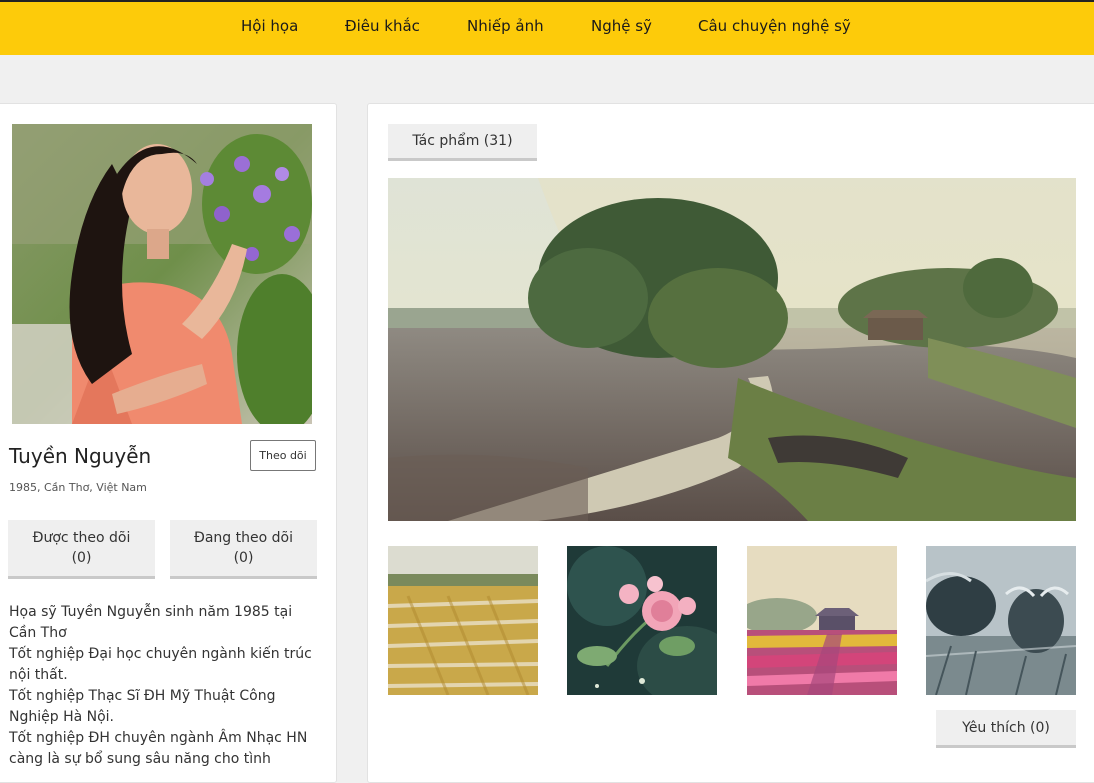 The width and height of the screenshot is (1094, 783). What do you see at coordinates (505, 26) in the screenshot?
I see `nav-item-photography: Nhiếp ảnh` at bounding box center [505, 26].